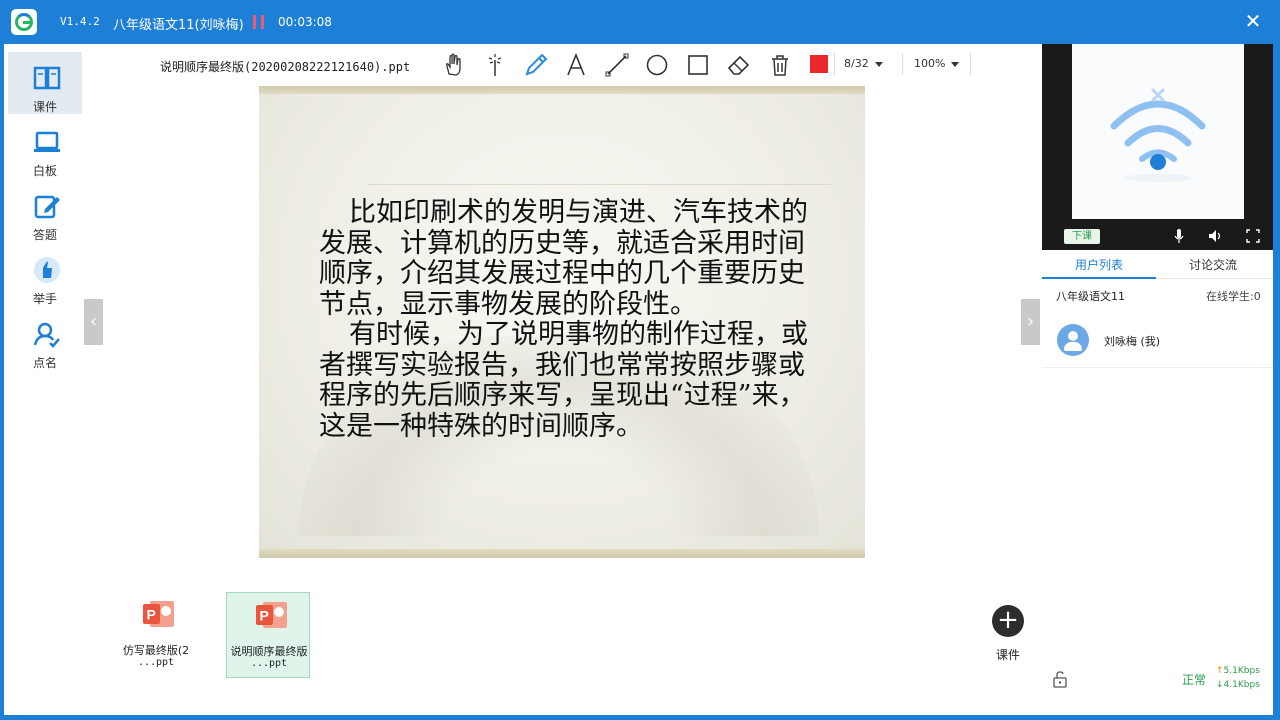 The height and width of the screenshot is (720, 1280). I want to click on slide-rule, so click(599, 184).